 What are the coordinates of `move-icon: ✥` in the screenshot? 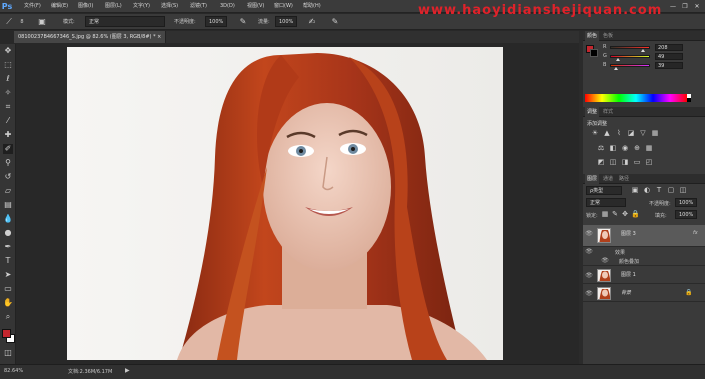 It's located at (8, 51).